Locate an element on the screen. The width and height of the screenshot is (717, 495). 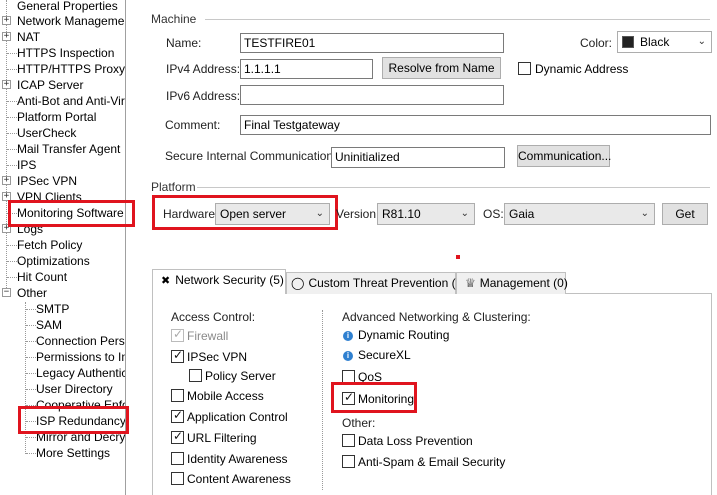
tab-custom-threat-prevention-label: Custom Threat Prevention (3) is located at coordinates (387, 283).